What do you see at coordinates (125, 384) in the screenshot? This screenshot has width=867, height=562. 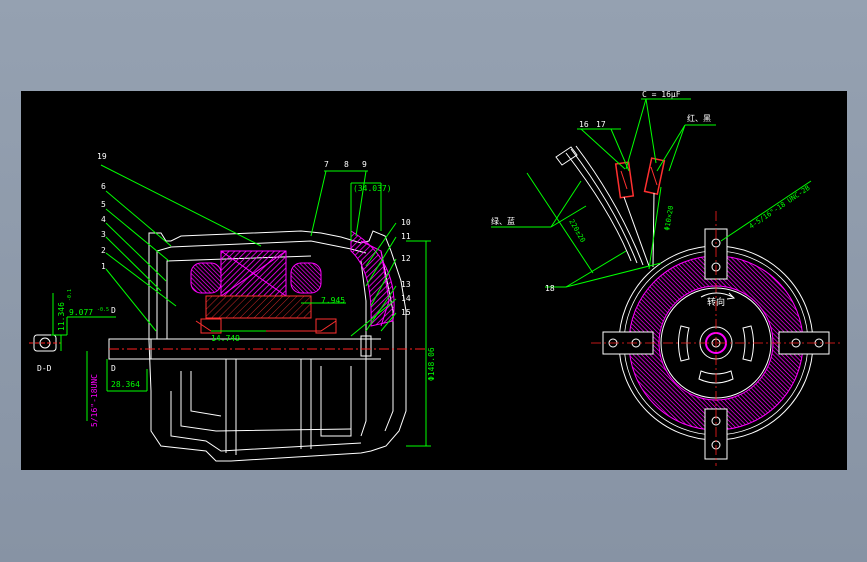 I see `dim-shaft-length: 28.364` at bounding box center [125, 384].